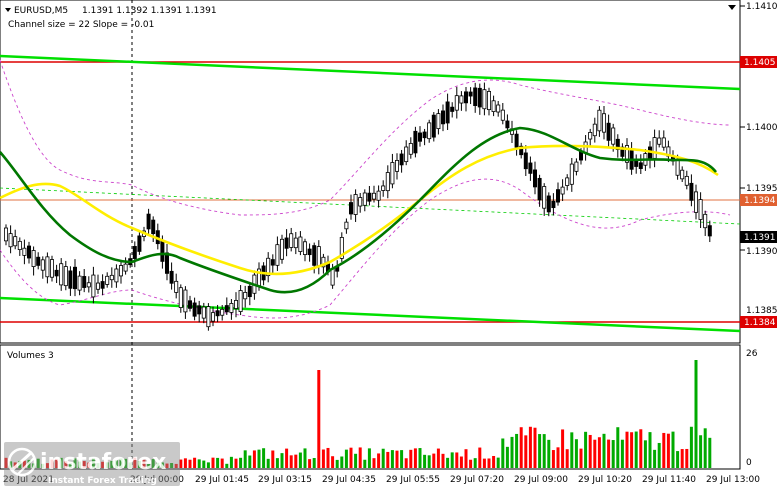 The image size is (781, 489). I want to click on svg-text: 29 Jul 11:40, so click(669, 480).